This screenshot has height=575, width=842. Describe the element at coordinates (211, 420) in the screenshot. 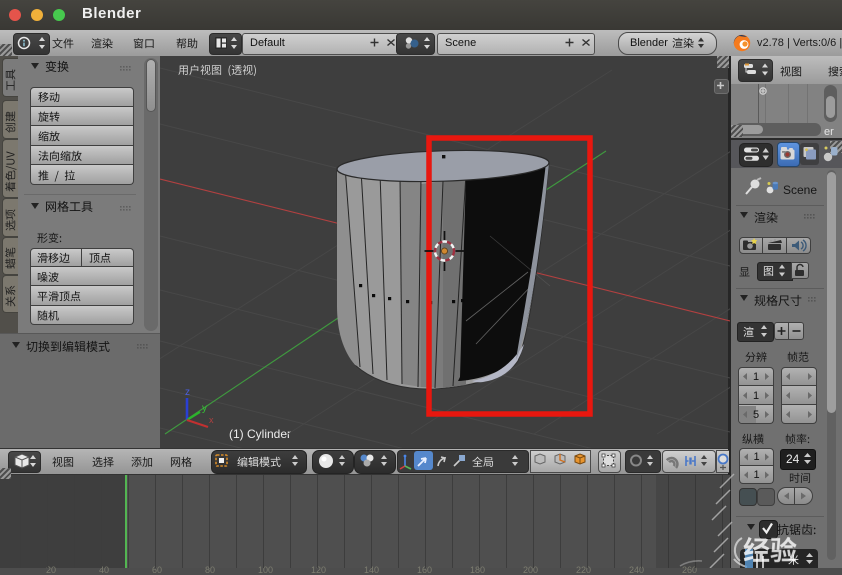

I see `svg-text: x` at that location.